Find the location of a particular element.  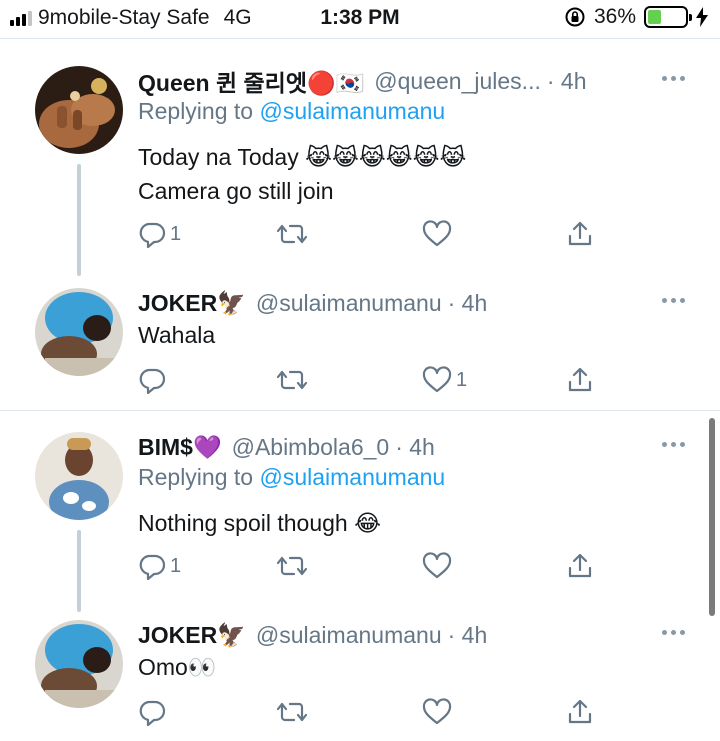

tweet-actions is located at coordinates (373, 714).